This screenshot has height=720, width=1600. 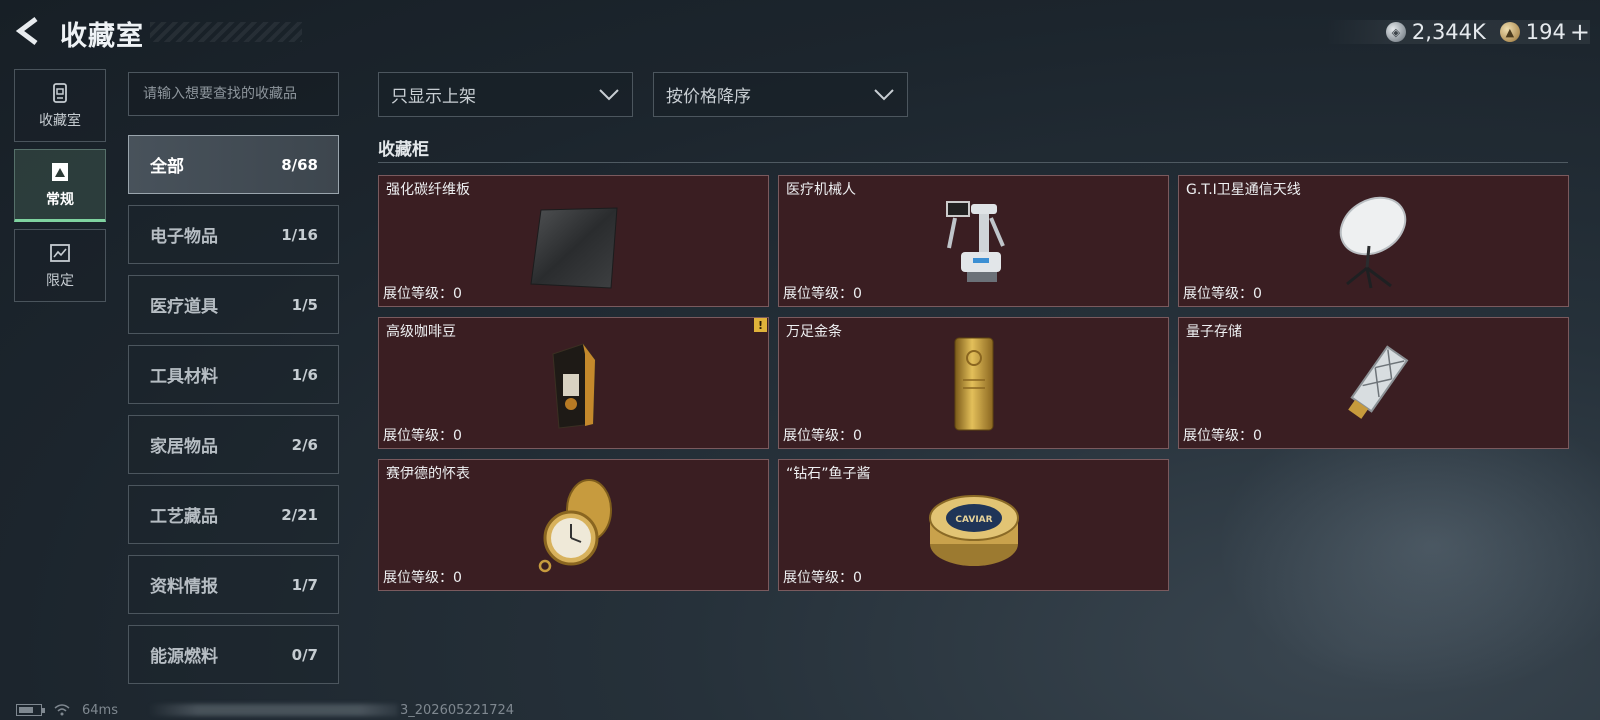 What do you see at coordinates (184, 307) in the screenshot?
I see `category-name: 医疗道具` at bounding box center [184, 307].